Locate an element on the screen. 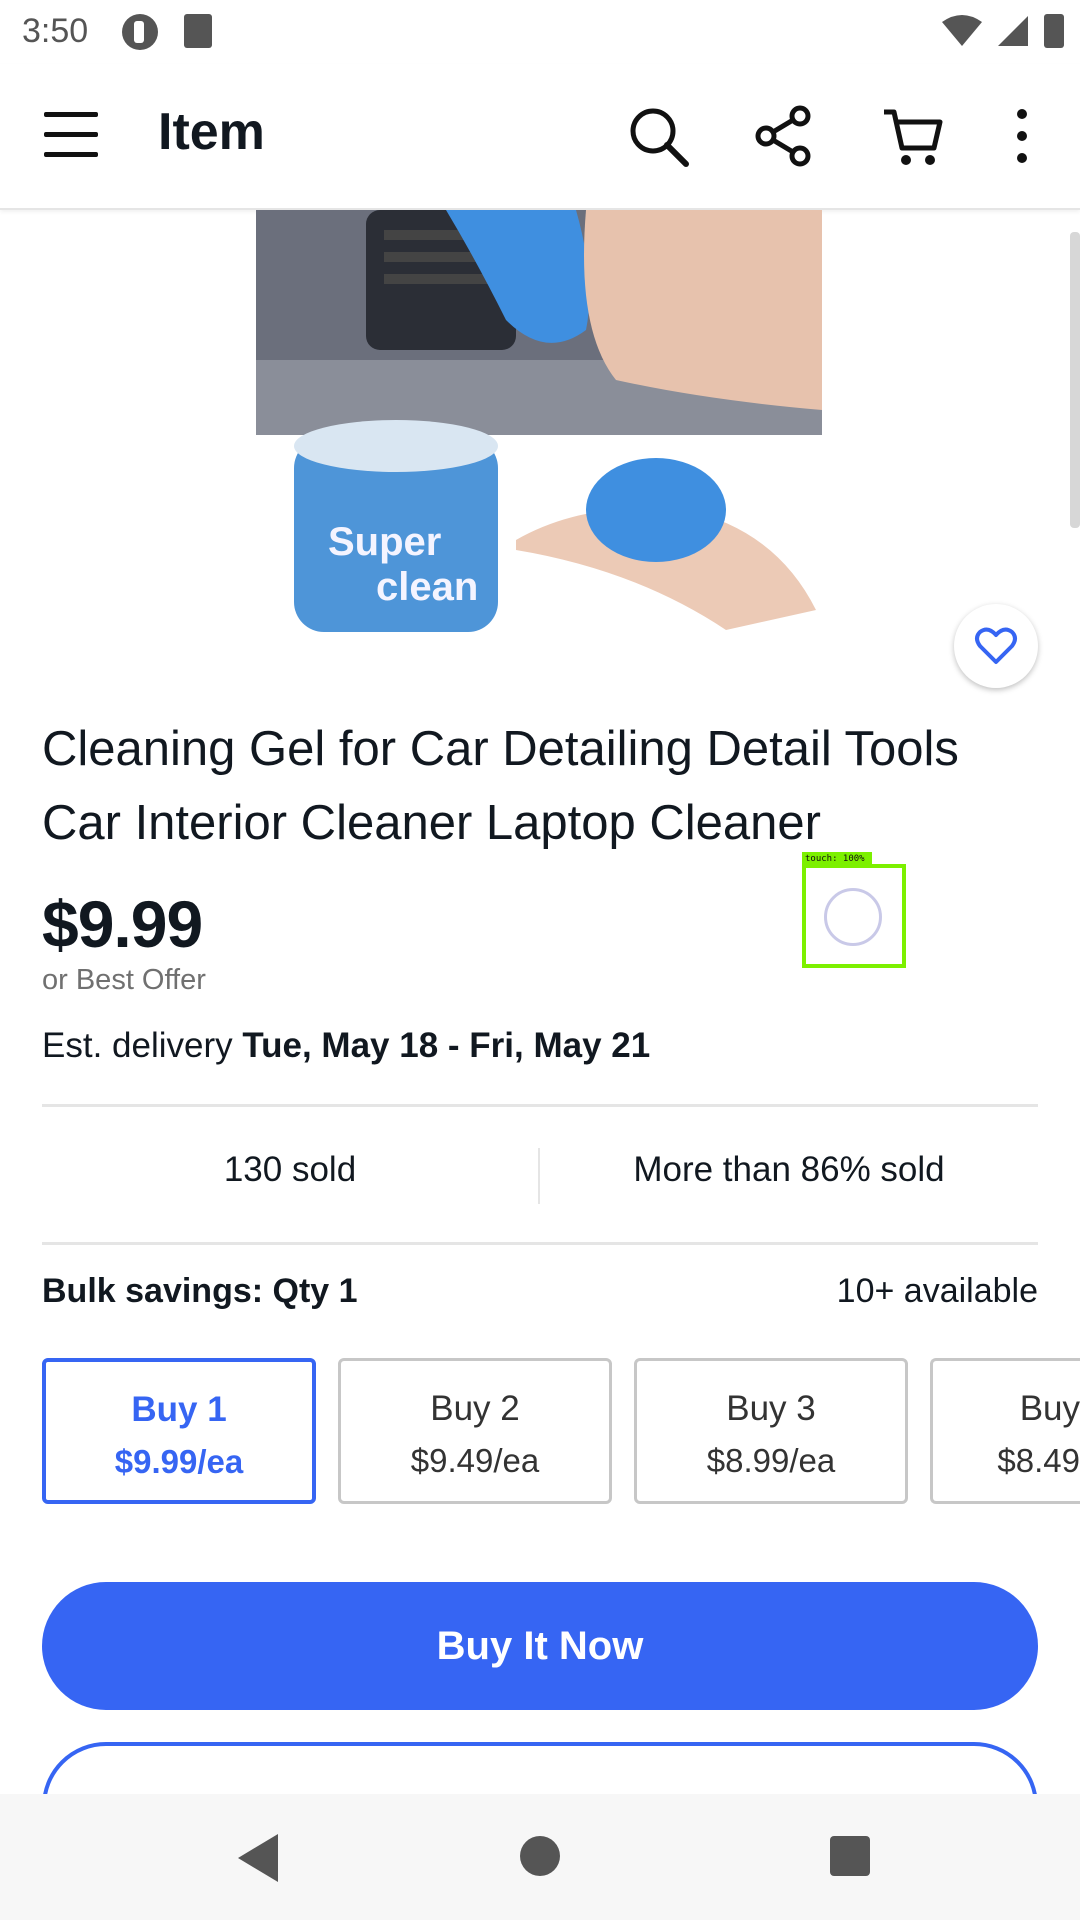 The image size is (1080, 1920). cart-icon is located at coordinates (912, 136).